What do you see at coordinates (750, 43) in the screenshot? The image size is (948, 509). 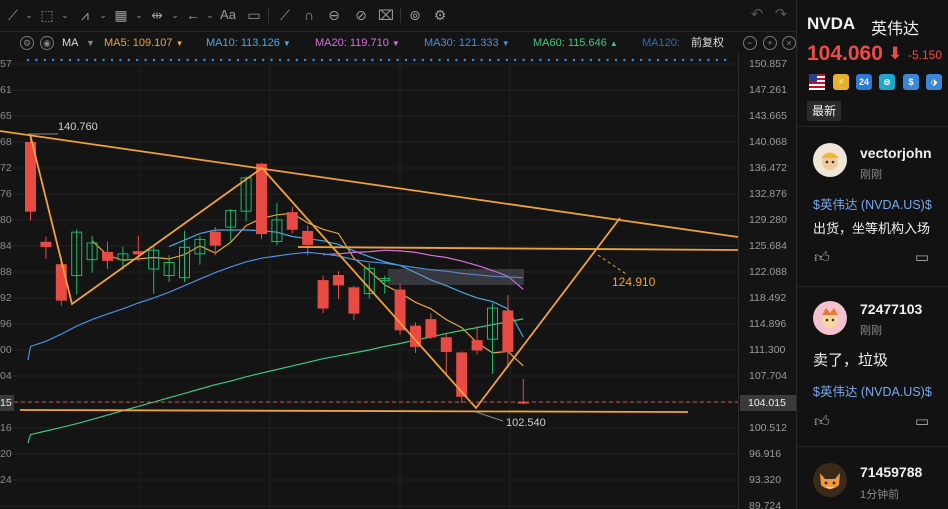 I see `zoom-out-icon: −` at bounding box center [750, 43].